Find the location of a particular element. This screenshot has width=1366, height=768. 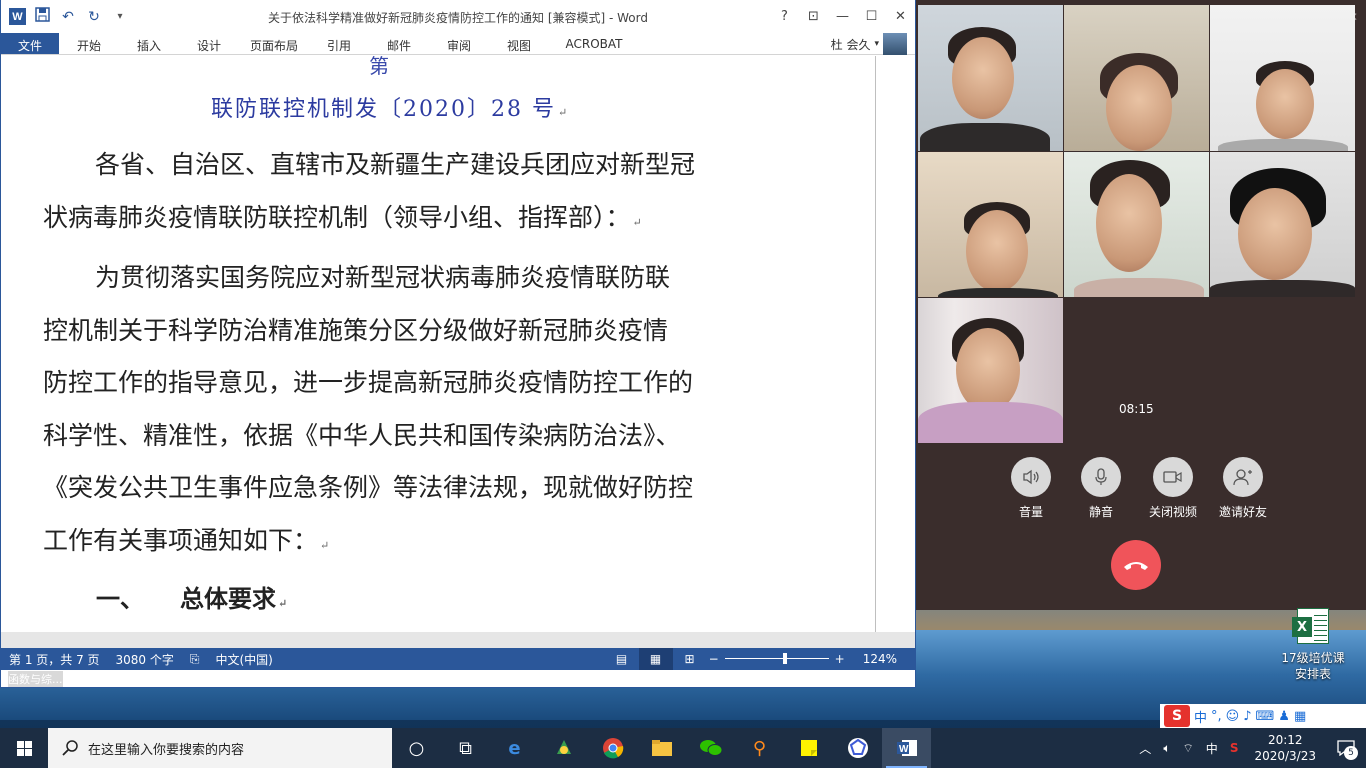

taskbar-search: 在这里输入你要搜索的内容 is located at coordinates (220, 748).